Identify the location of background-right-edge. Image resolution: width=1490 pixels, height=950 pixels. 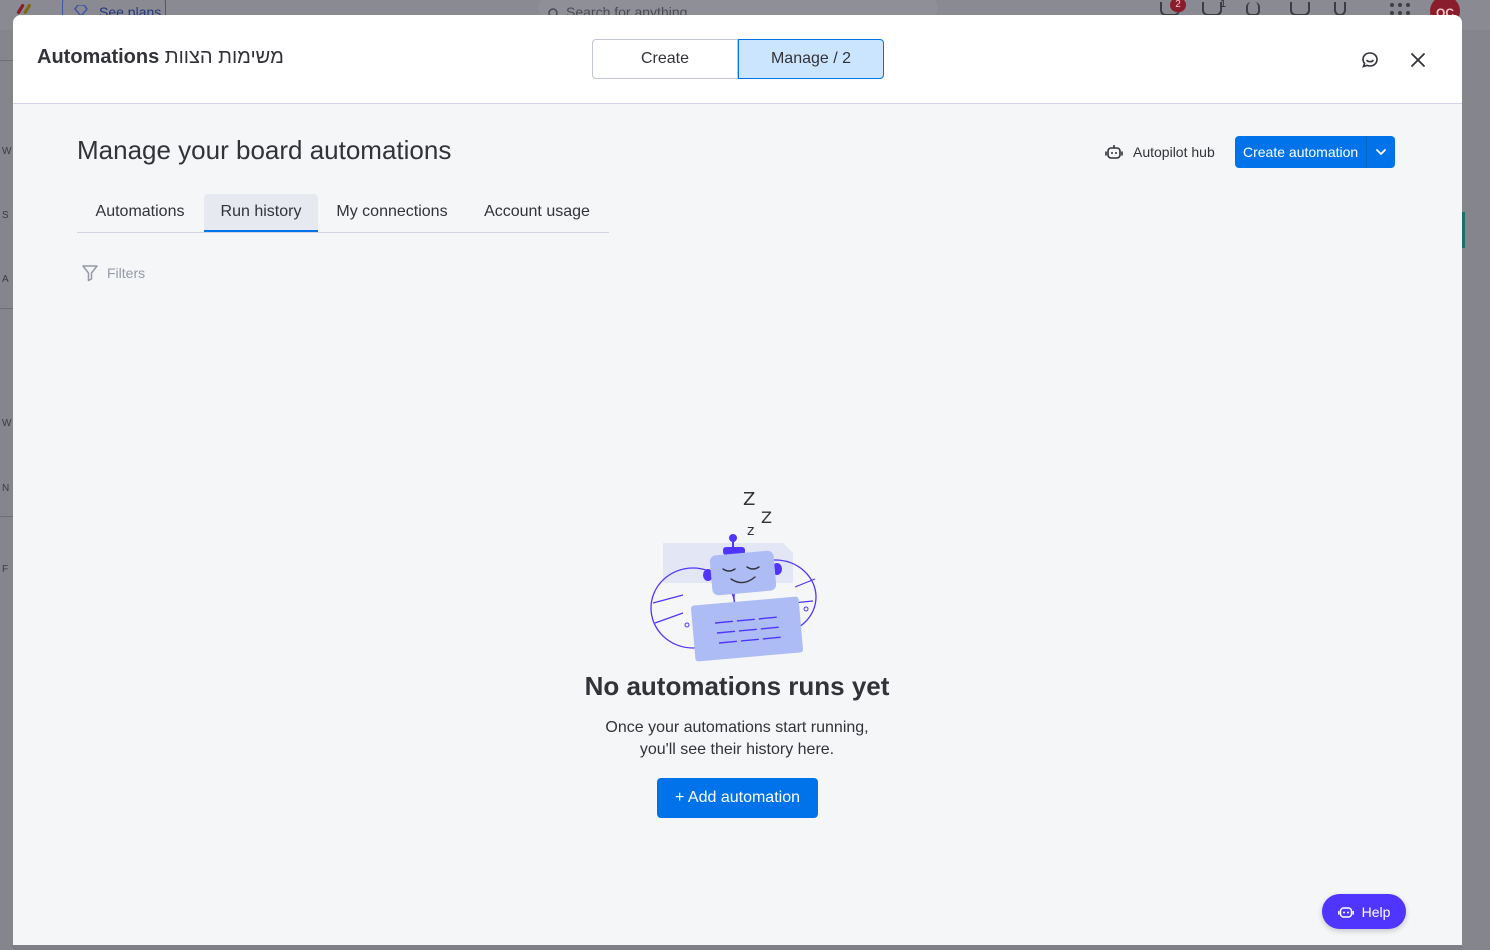
(1476, 490).